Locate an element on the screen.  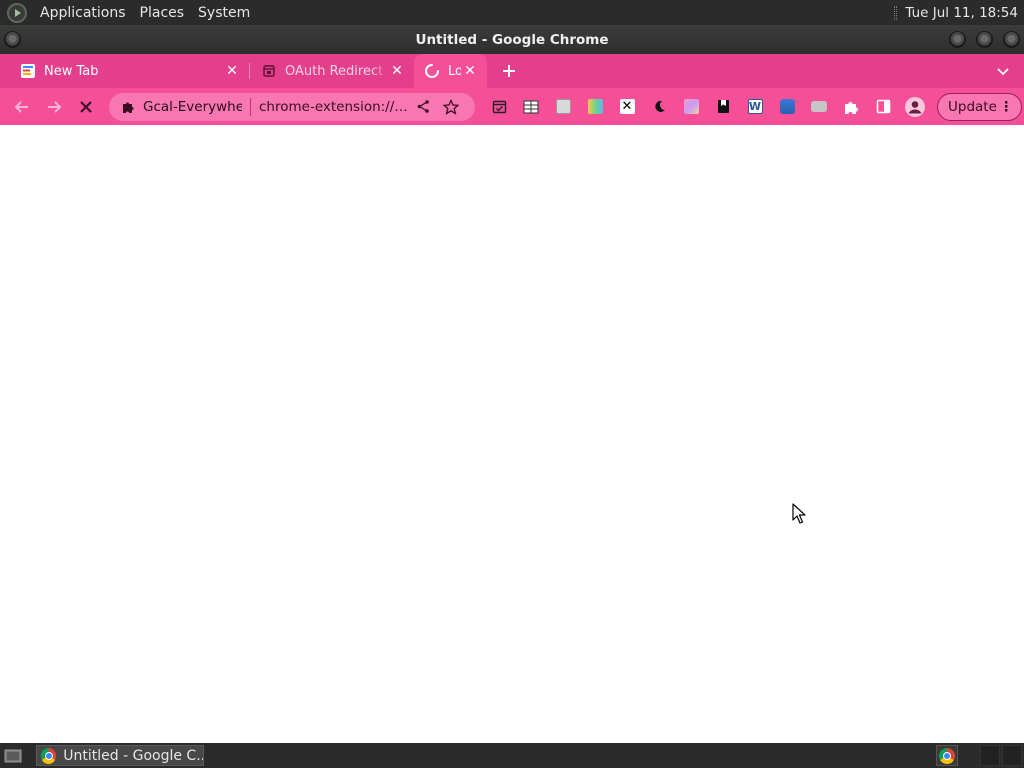
panel-grip-icon is located at coordinates (896, 12).